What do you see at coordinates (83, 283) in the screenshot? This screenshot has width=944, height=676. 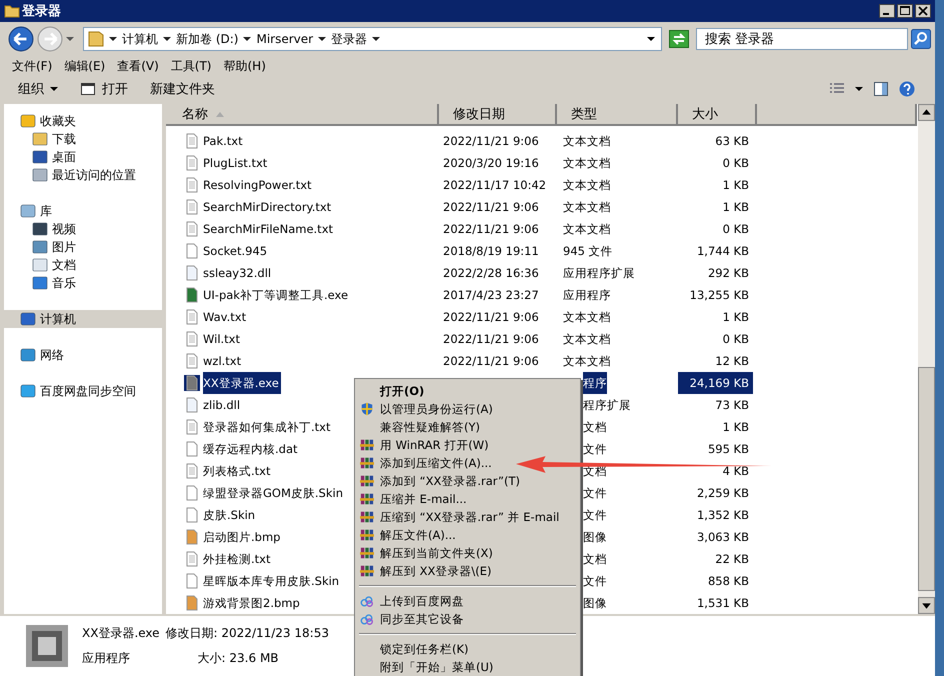 I see `sidebar-item: 音乐` at bounding box center [83, 283].